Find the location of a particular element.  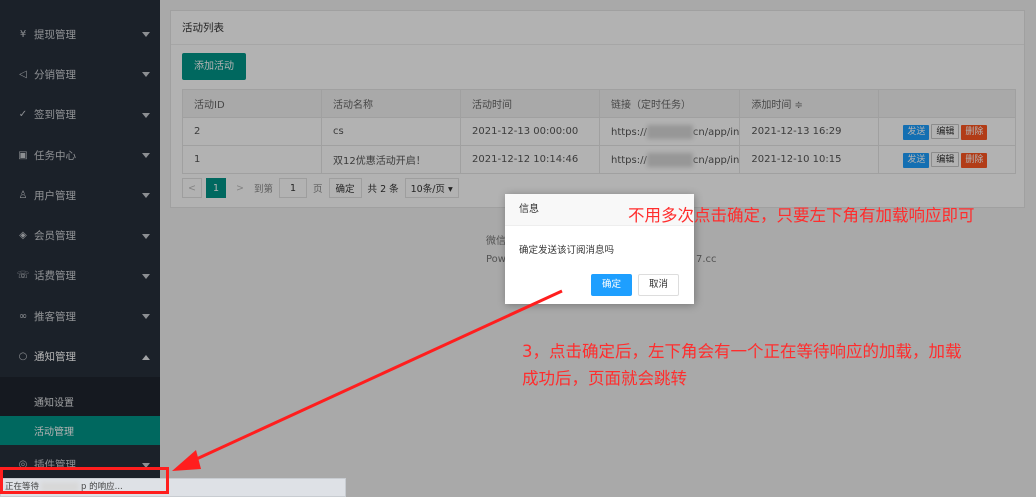

annotation-arrow is located at coordinates (367, 380).